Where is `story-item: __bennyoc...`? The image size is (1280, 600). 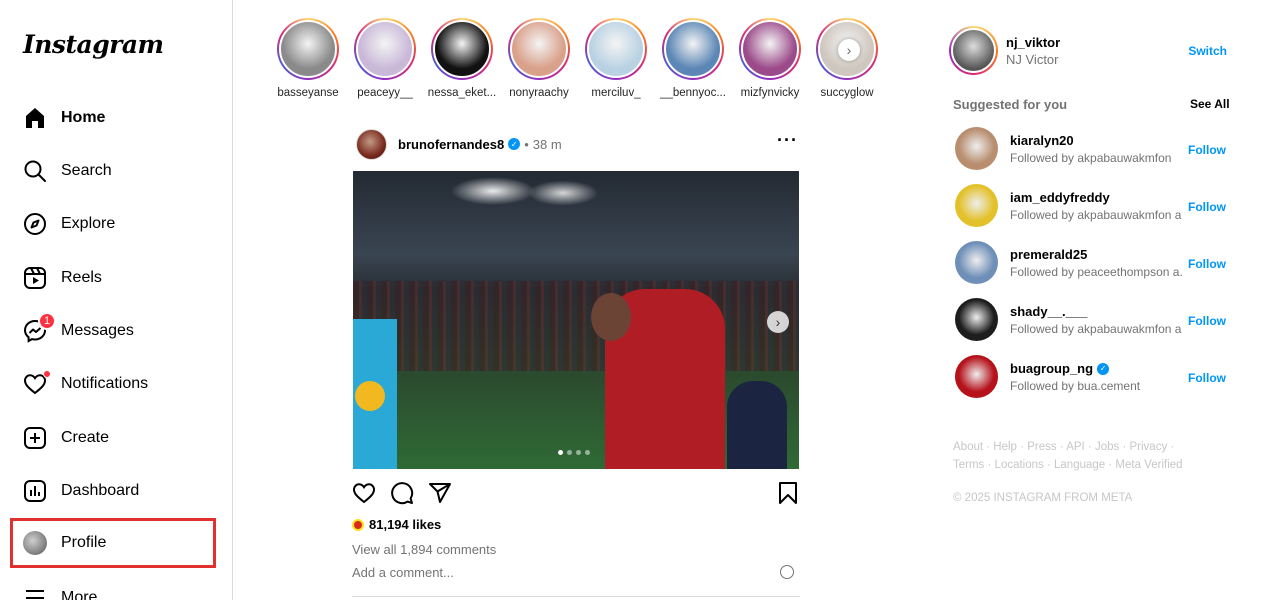 story-item: __bennyoc... is located at coordinates (693, 58).